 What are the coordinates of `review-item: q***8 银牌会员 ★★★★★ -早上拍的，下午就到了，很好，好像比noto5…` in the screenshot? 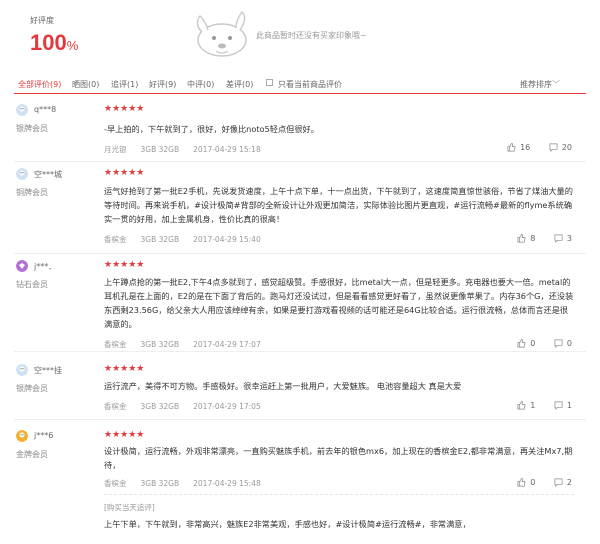 It's located at (300, 133).